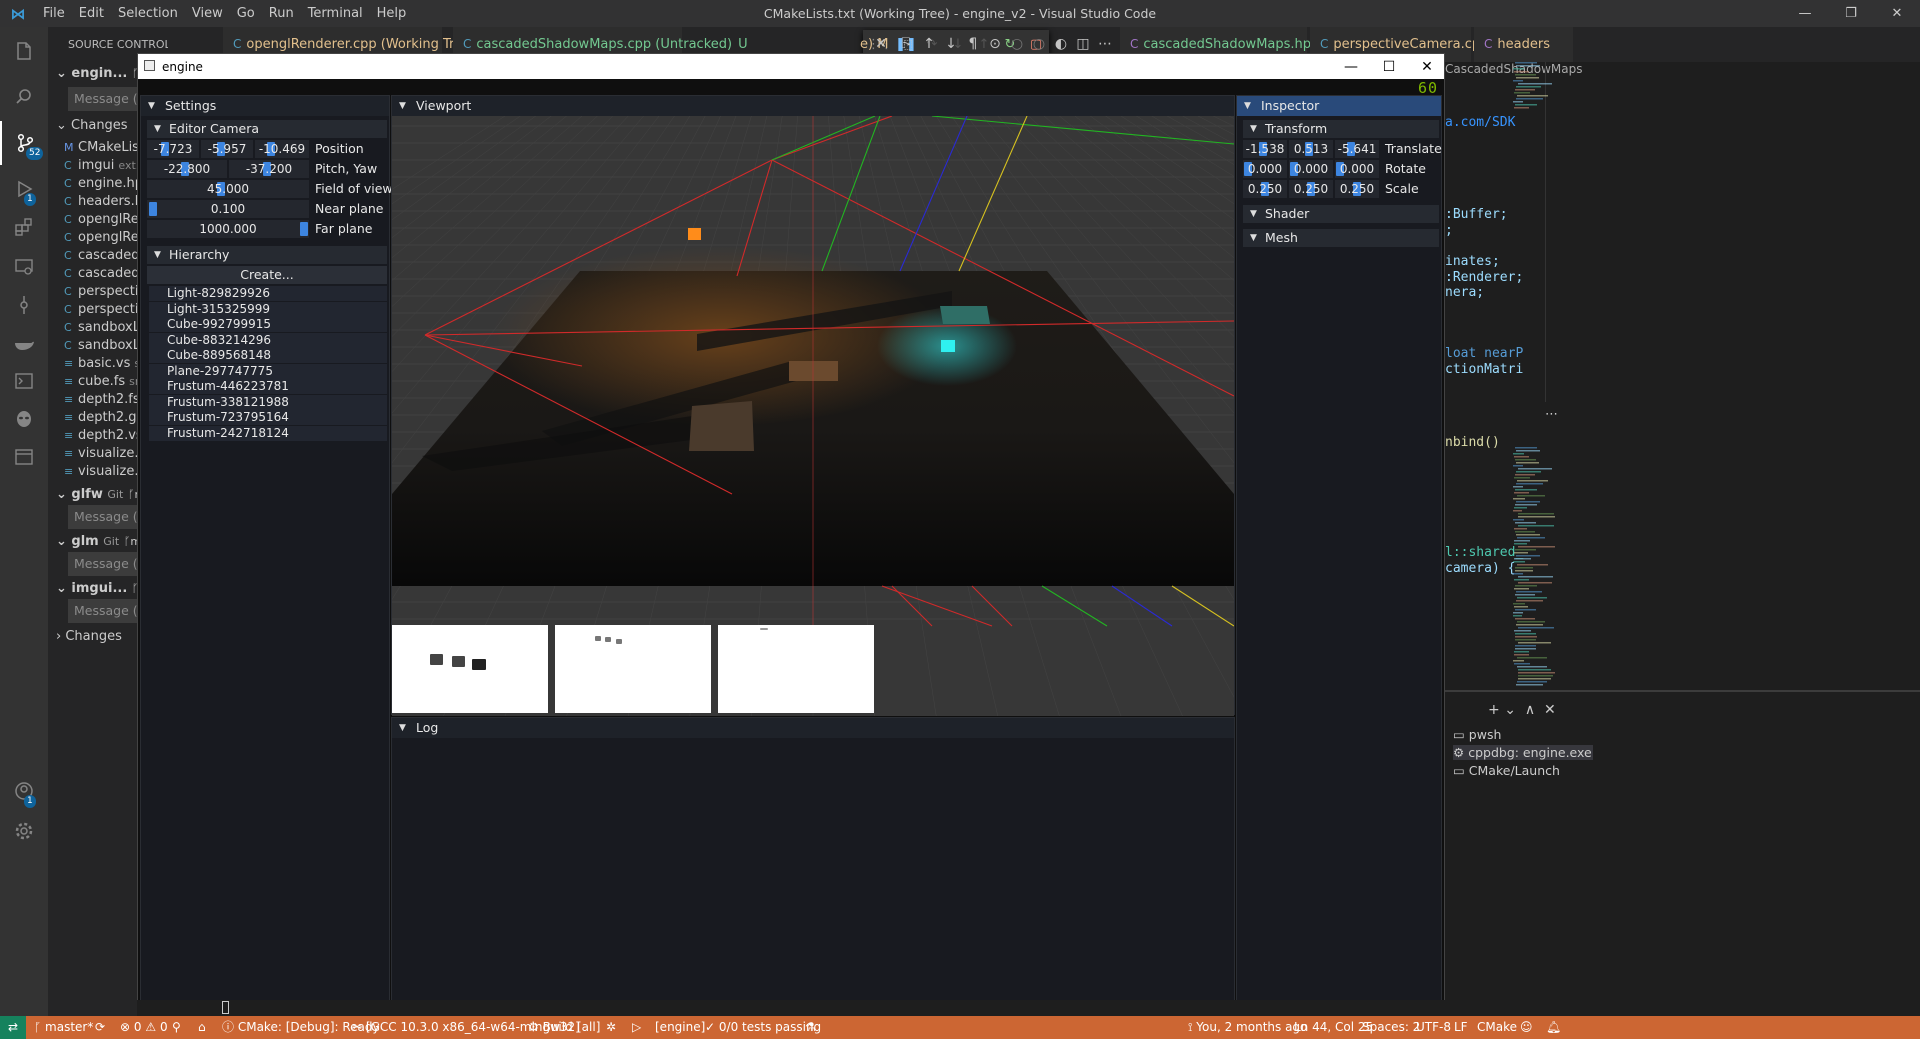  I want to click on translate-z-field: -5.641, so click(1357, 149).